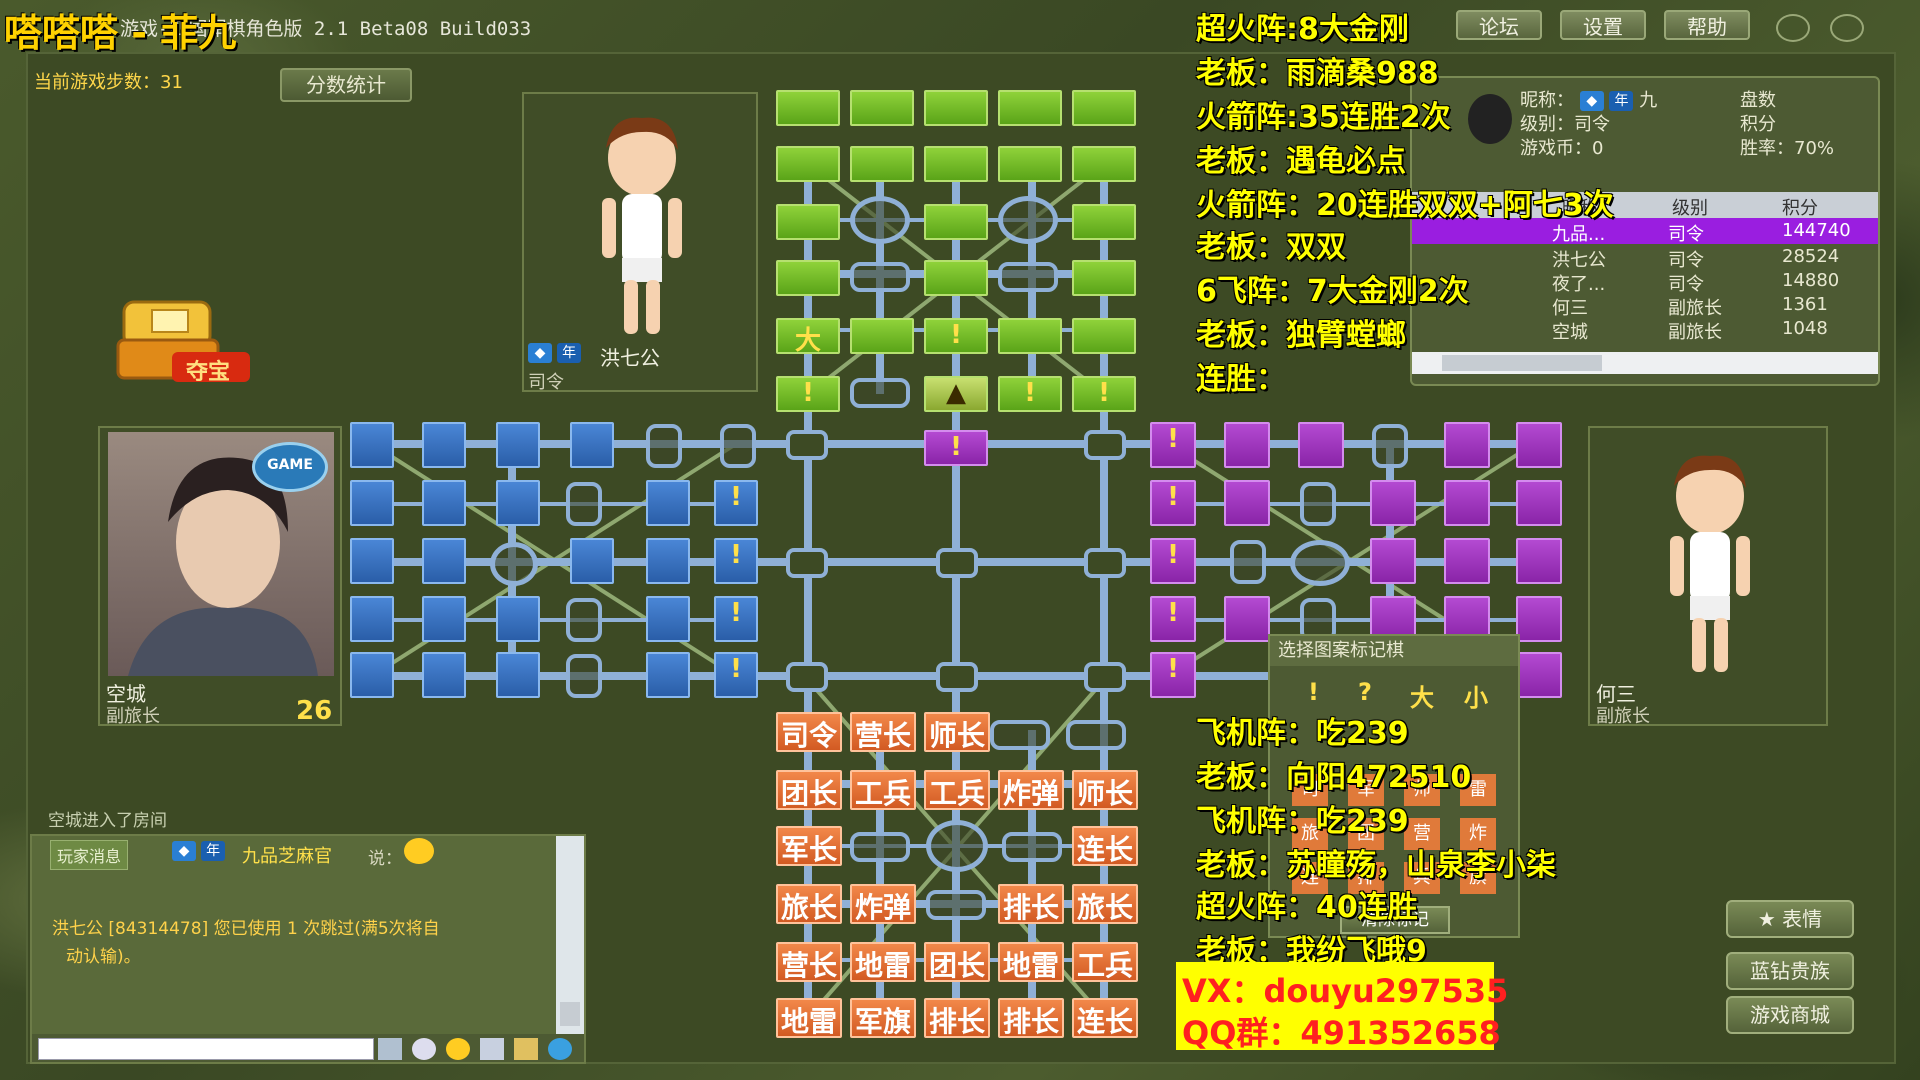 This screenshot has height=1080, width=1920. Describe the element at coordinates (1422, 695) in the screenshot. I see `mark-symbol-big: 大` at that location.